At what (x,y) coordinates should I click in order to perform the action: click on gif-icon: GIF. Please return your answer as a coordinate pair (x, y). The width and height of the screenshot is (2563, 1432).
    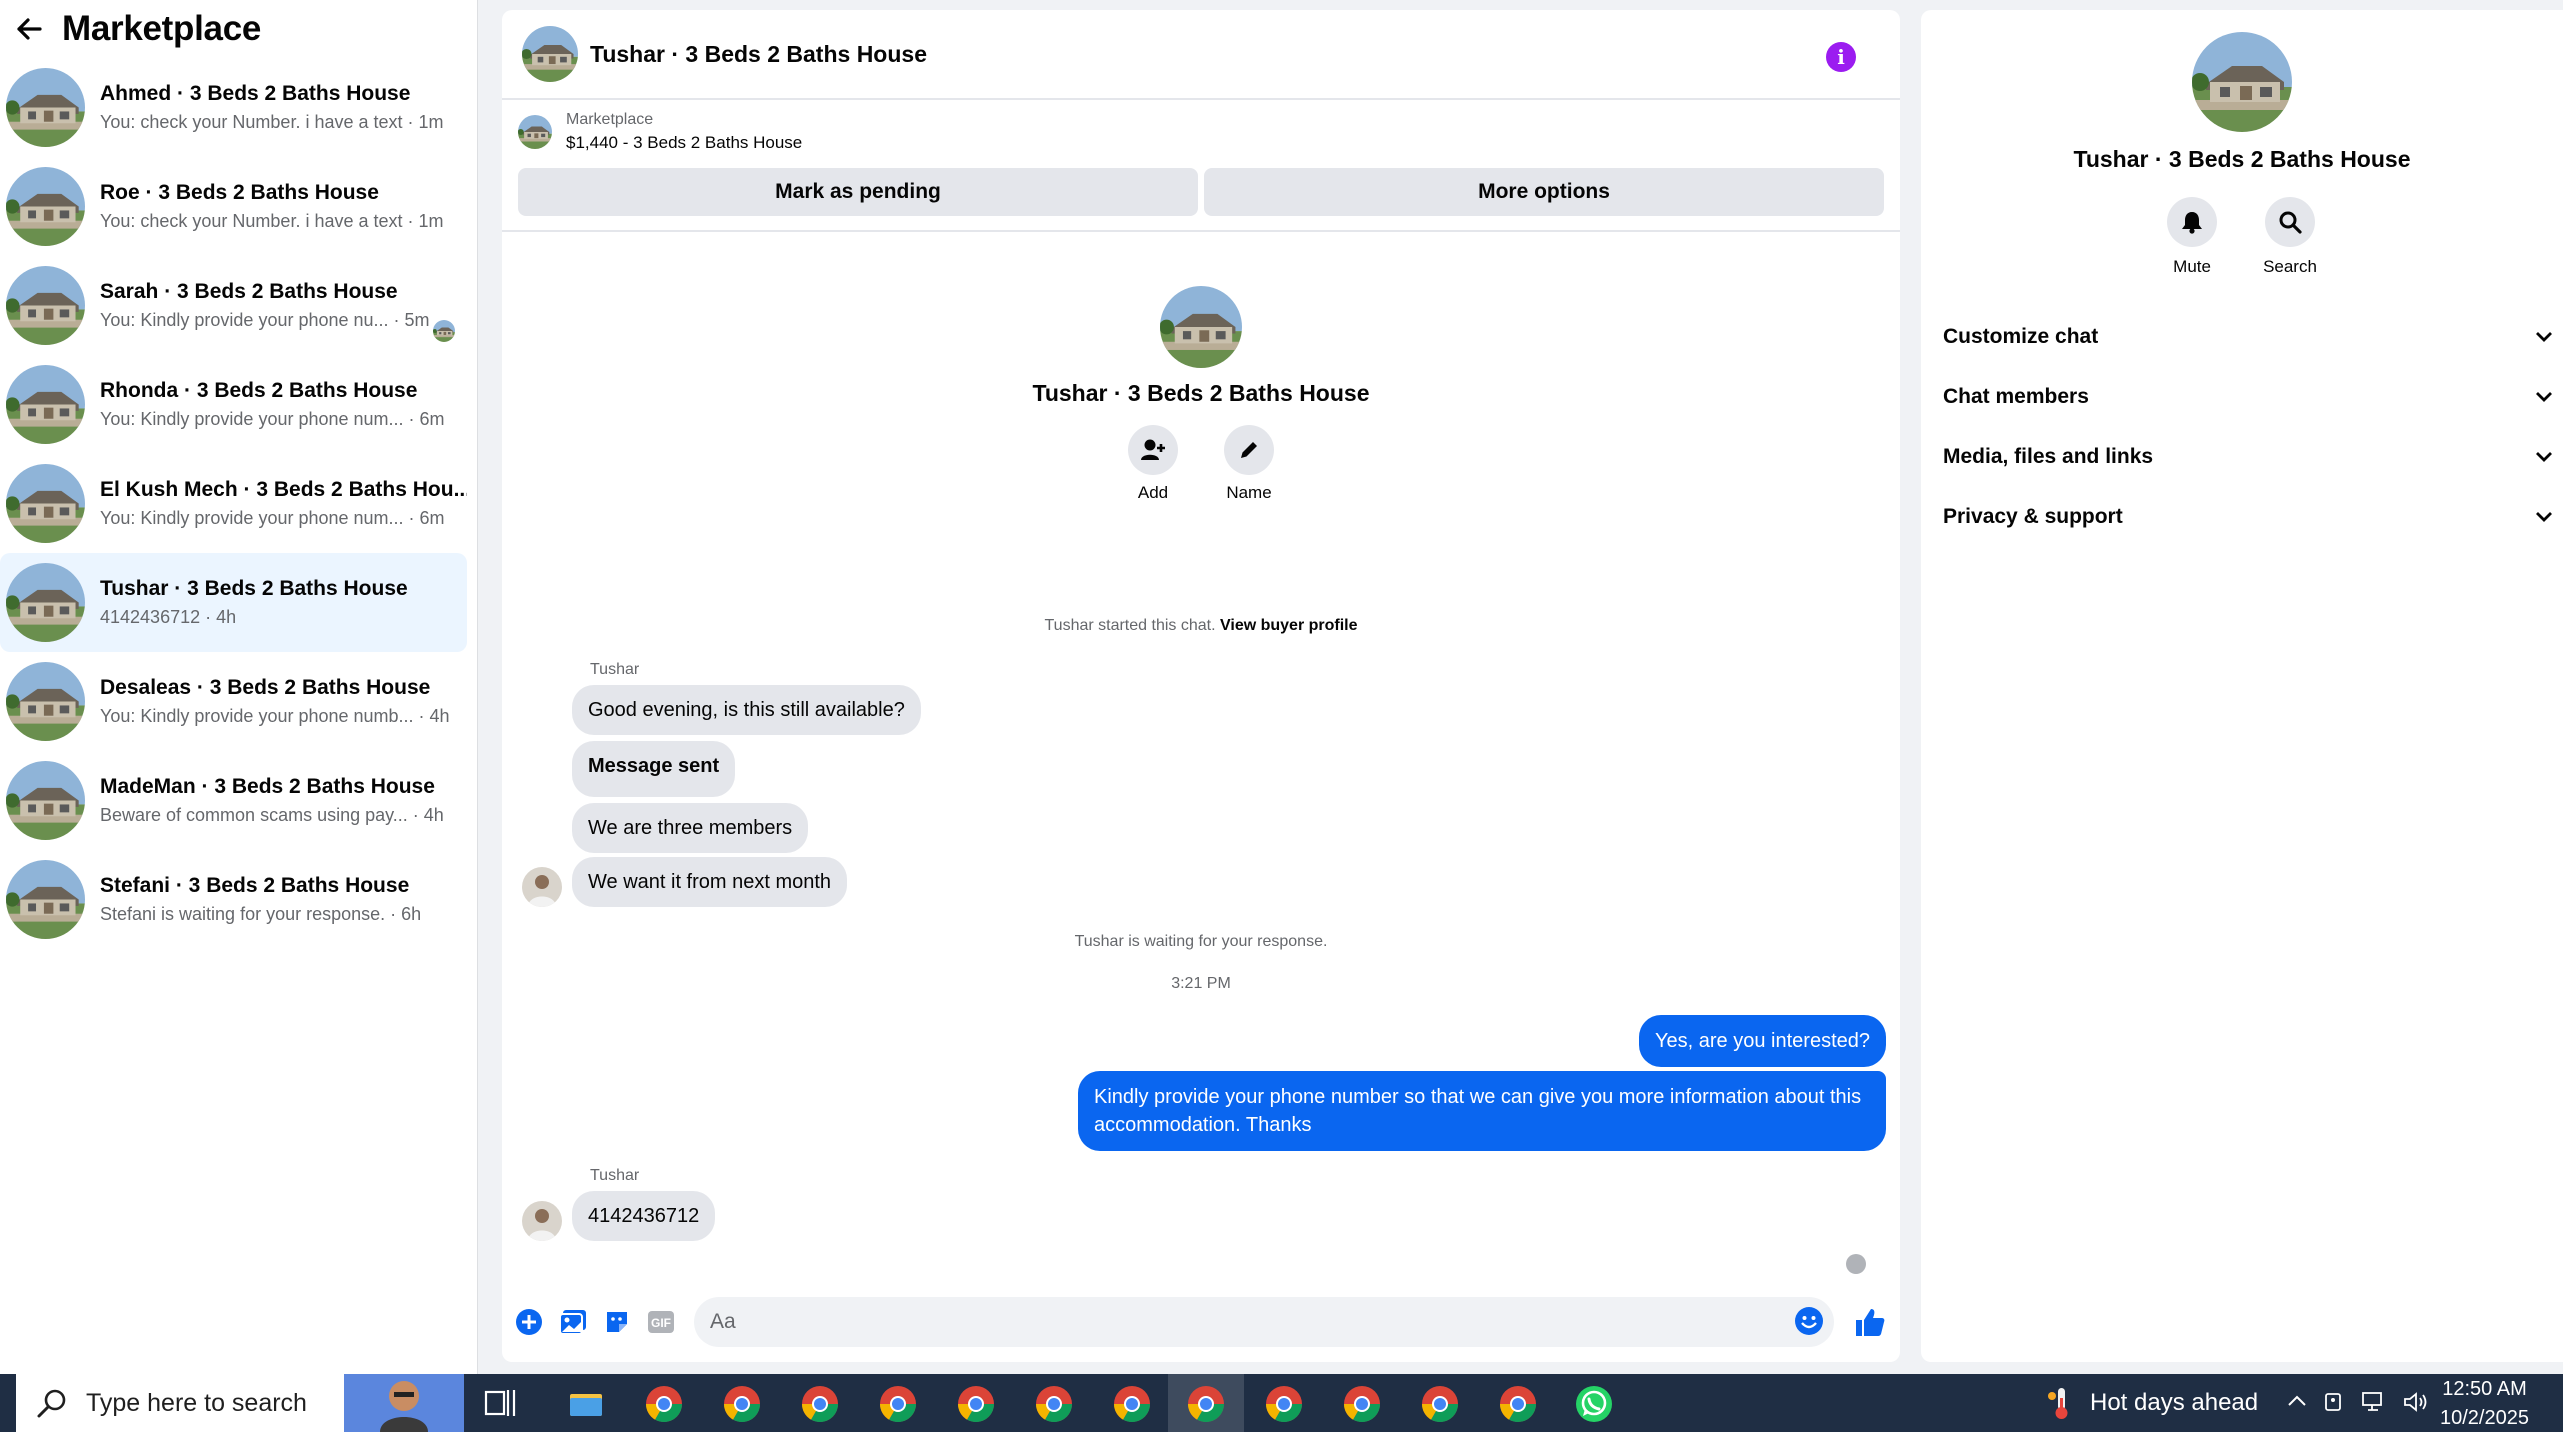
    Looking at the image, I should click on (661, 1322).